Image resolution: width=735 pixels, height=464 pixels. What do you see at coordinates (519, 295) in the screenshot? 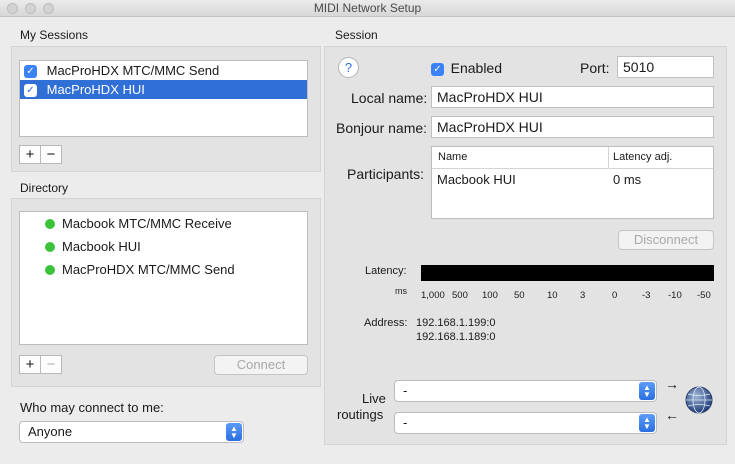
I see `latency-tick: 50` at bounding box center [519, 295].